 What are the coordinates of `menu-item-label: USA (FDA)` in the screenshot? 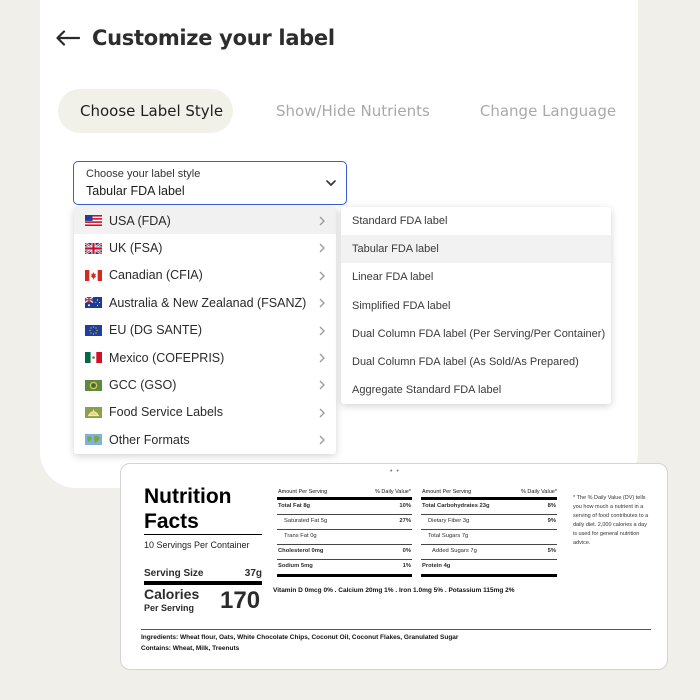 It's located at (140, 220).